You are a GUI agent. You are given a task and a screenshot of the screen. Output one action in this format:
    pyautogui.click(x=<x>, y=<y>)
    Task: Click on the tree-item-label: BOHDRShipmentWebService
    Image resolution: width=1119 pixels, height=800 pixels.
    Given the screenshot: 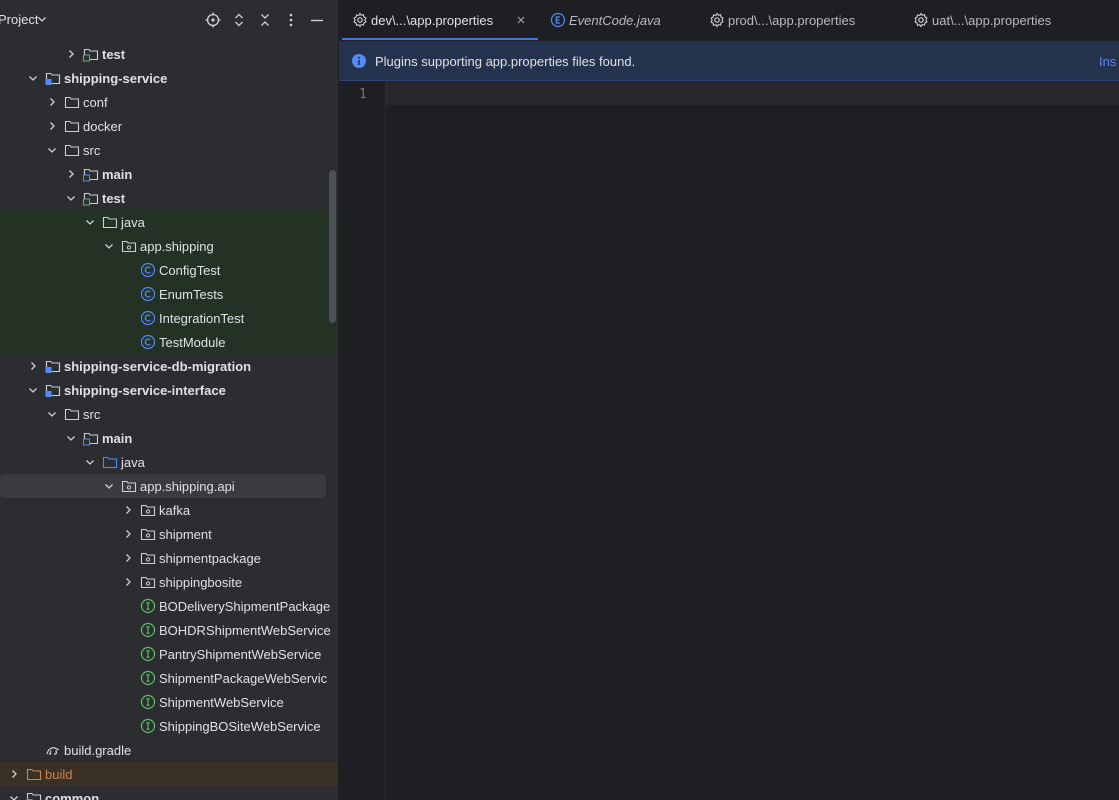 What is the action you would take?
    pyautogui.click(x=245, y=630)
    